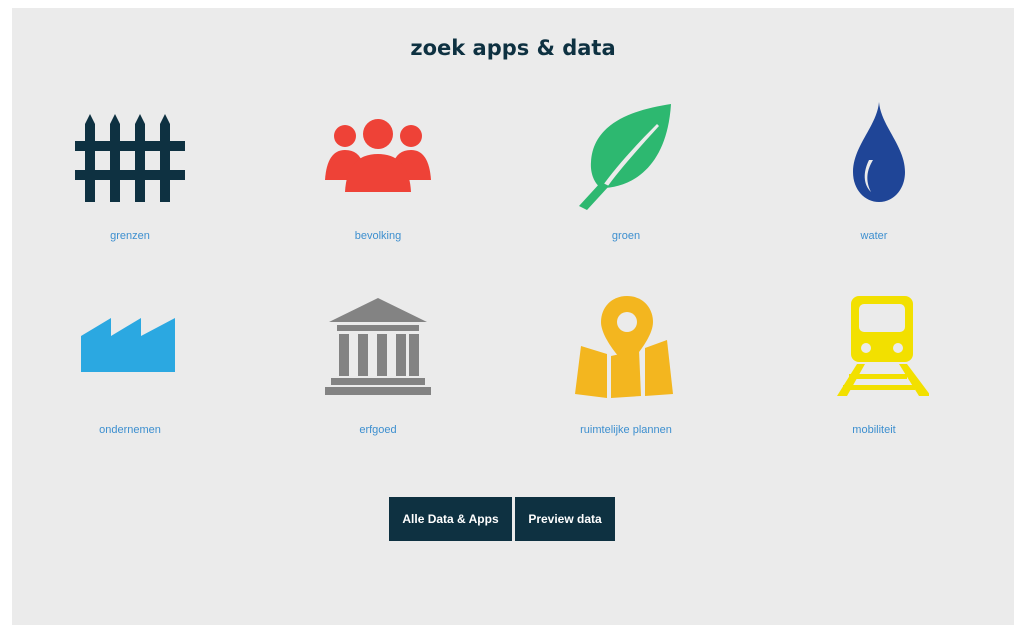 This screenshot has width=1015, height=625. Describe the element at coordinates (624, 347) in the screenshot. I see `map-pin-icon` at that location.